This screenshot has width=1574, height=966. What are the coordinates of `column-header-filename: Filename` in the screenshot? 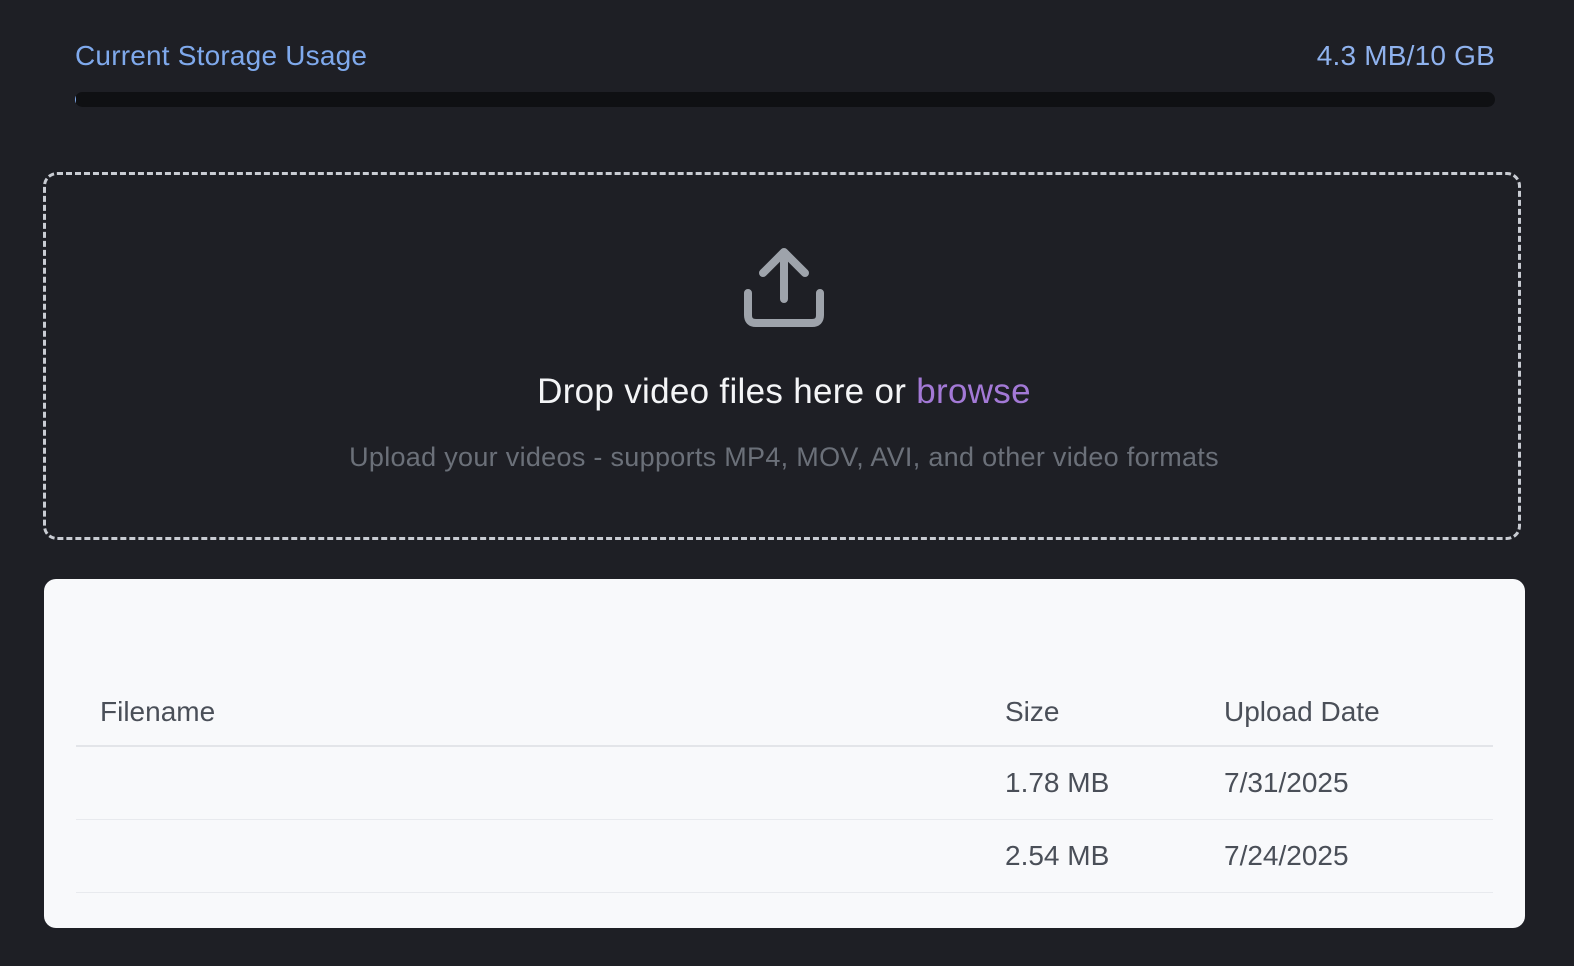 It's located at (540, 713).